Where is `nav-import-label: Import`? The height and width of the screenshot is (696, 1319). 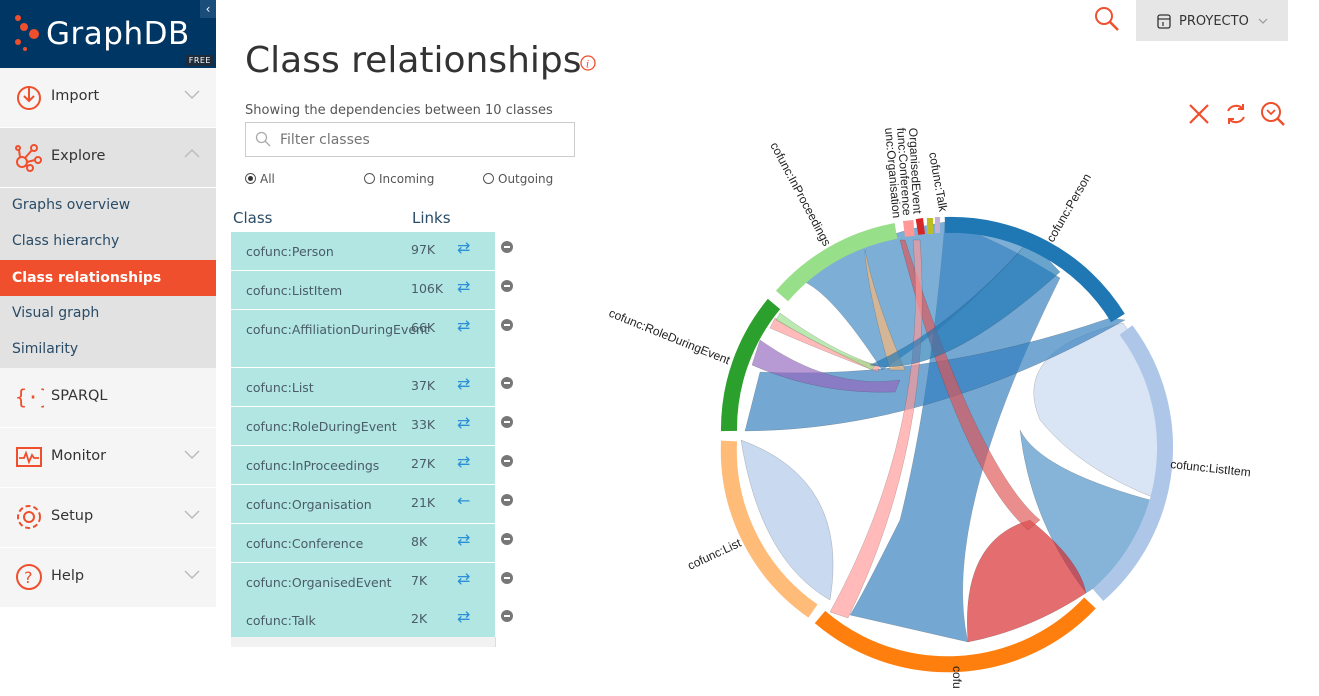 nav-import-label: Import is located at coordinates (75, 96).